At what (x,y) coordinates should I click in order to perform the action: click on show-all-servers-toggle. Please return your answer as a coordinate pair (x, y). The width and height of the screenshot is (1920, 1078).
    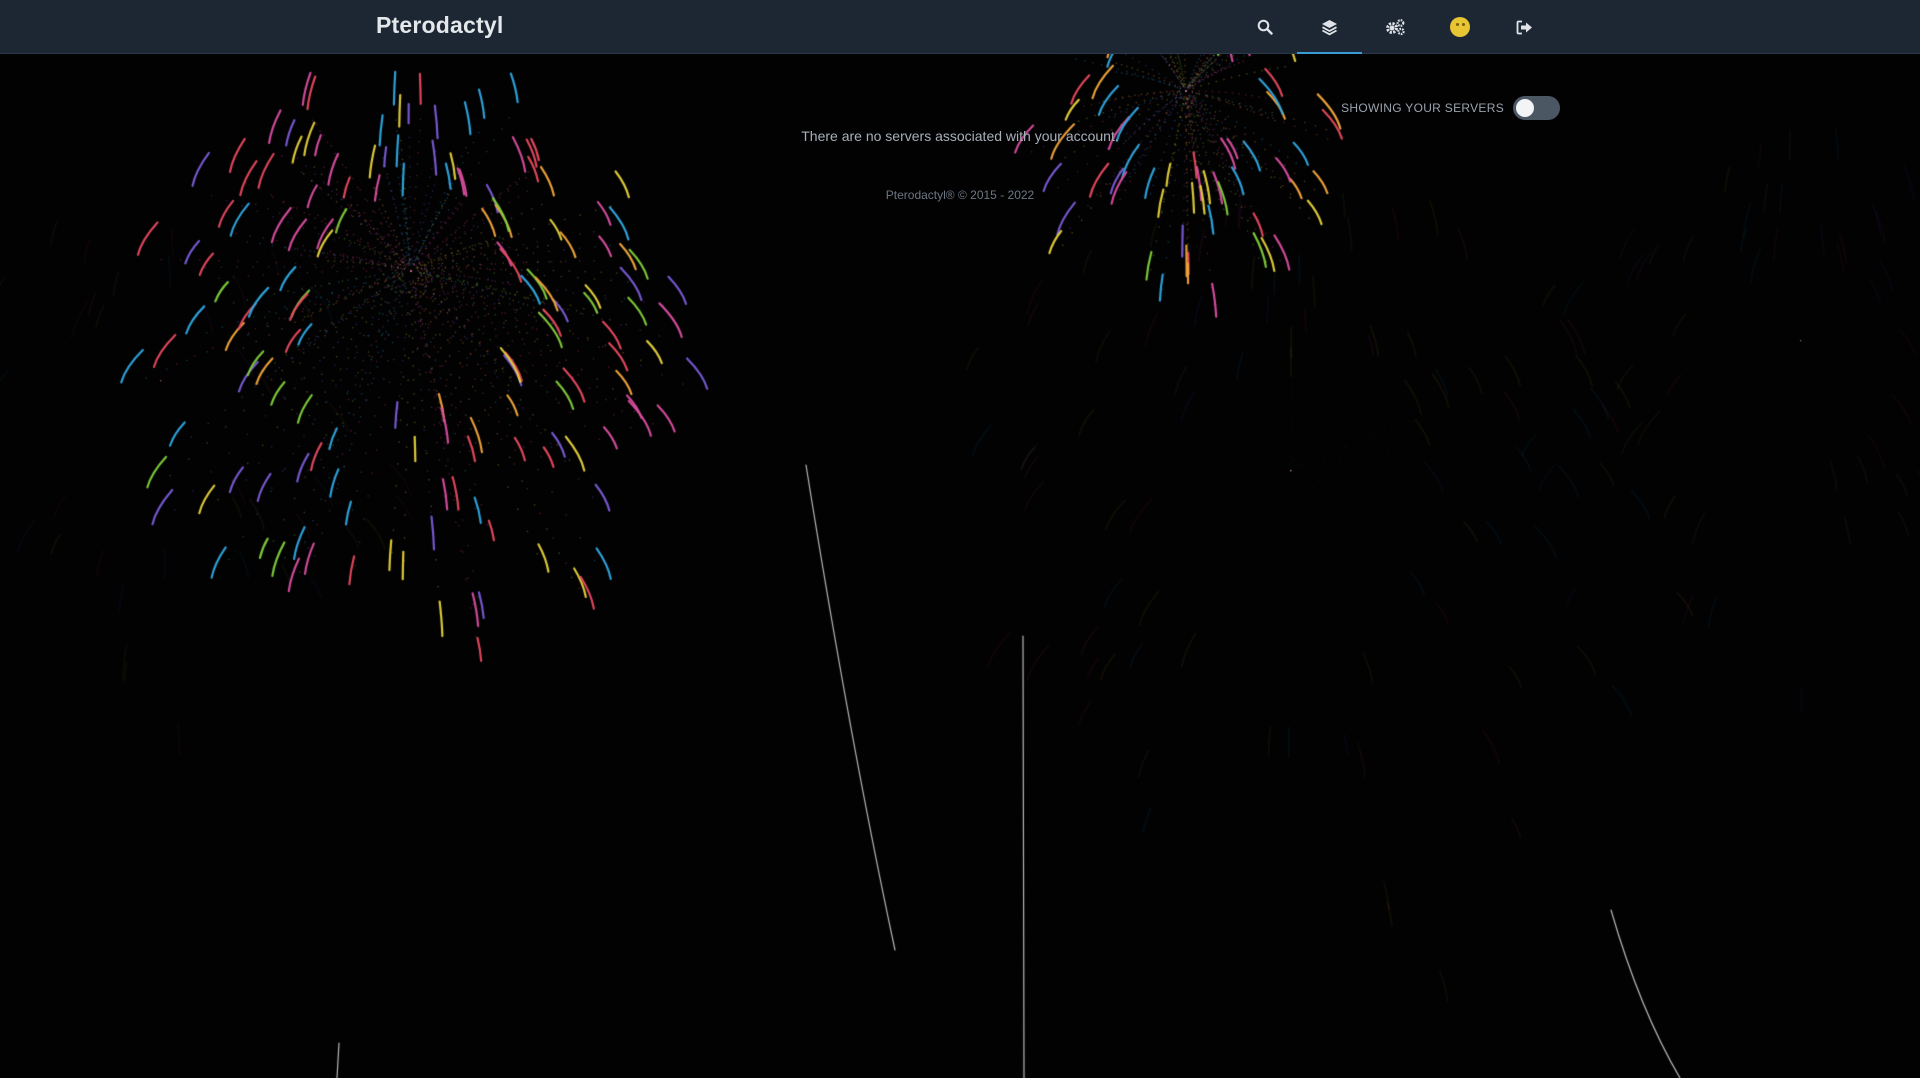
    Looking at the image, I should click on (1536, 108).